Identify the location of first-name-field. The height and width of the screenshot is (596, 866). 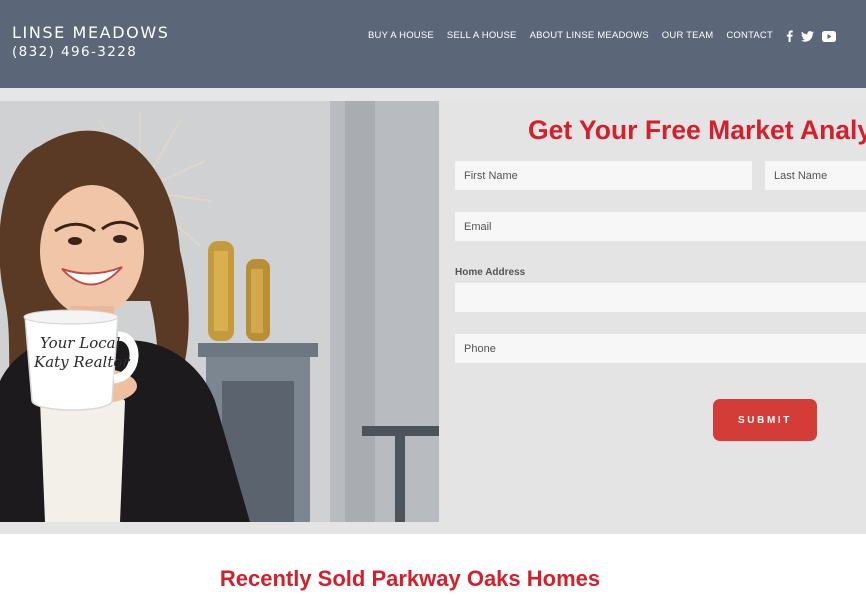
(603, 175).